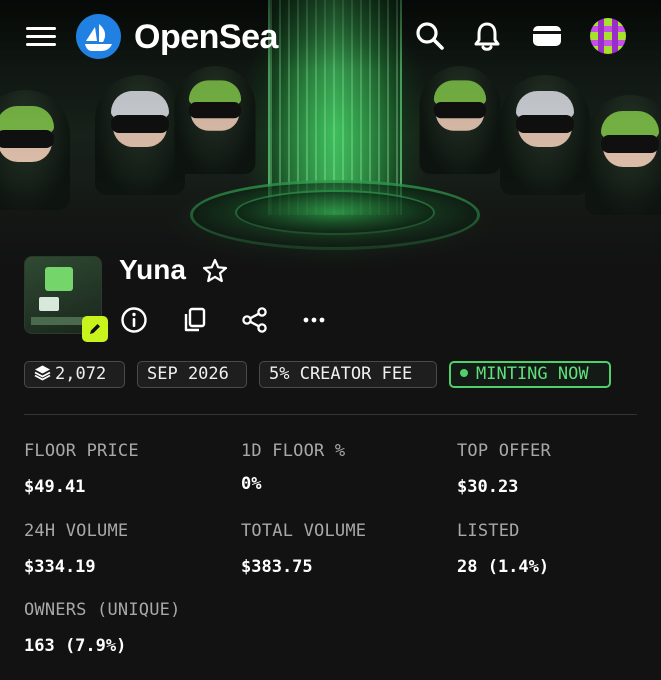  What do you see at coordinates (98, 36) in the screenshot?
I see `opensea-logo-icon` at bounding box center [98, 36].